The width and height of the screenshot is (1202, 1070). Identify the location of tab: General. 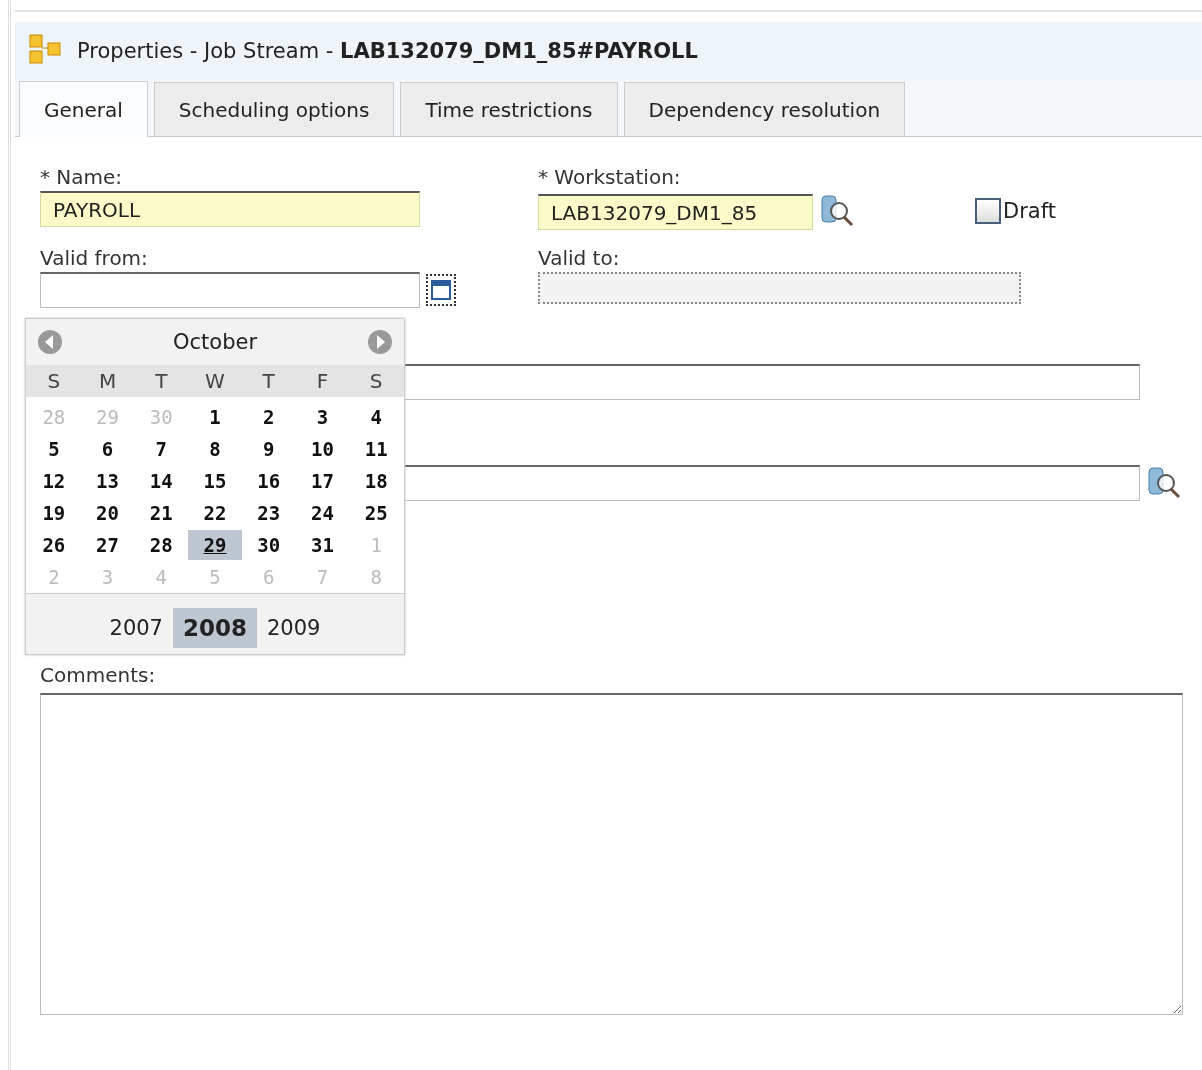
(83, 109).